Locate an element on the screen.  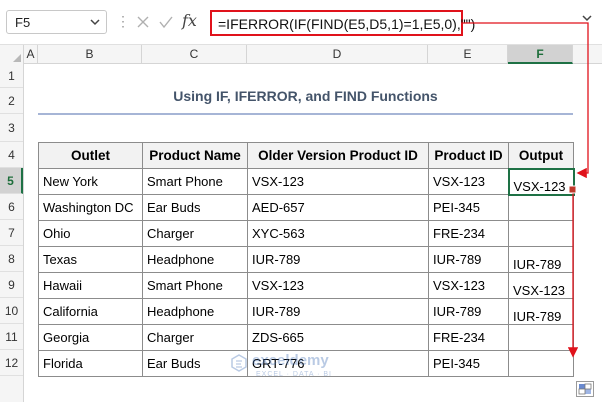
row-header-5: 5 is located at coordinates (11, 181).